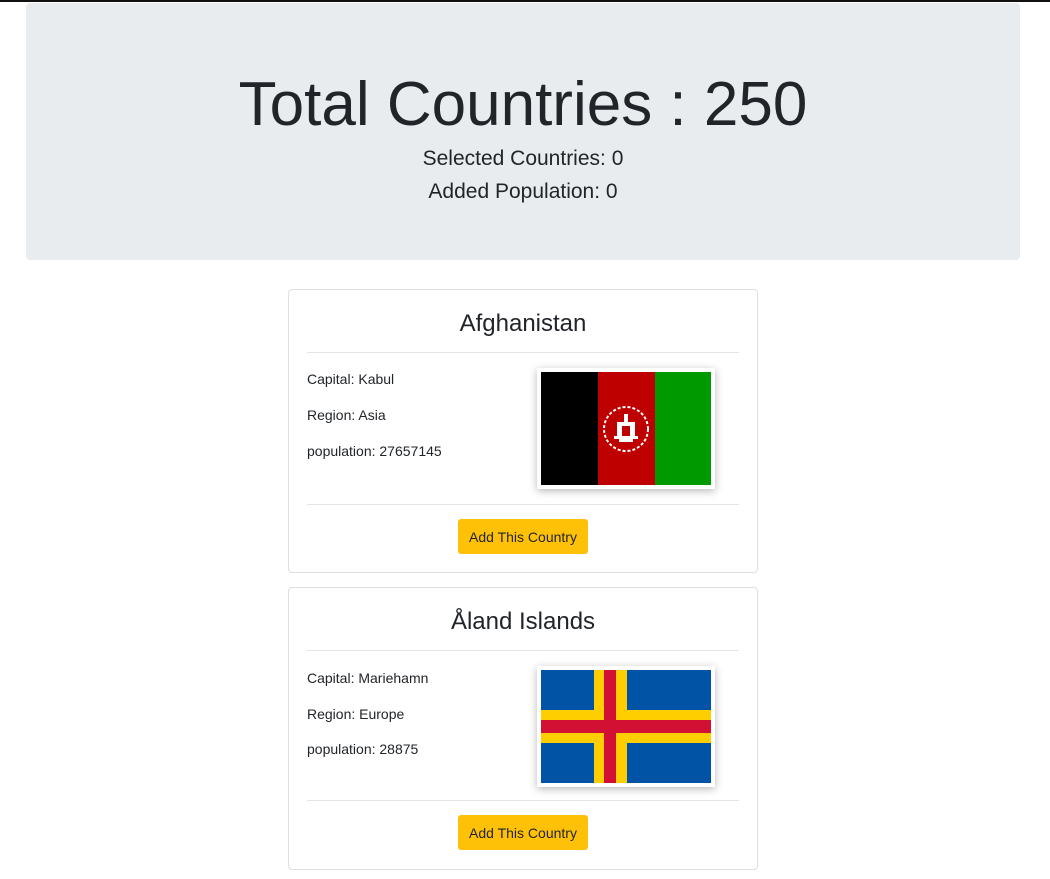  I want to click on country-name: Åland Islands, so click(523, 621).